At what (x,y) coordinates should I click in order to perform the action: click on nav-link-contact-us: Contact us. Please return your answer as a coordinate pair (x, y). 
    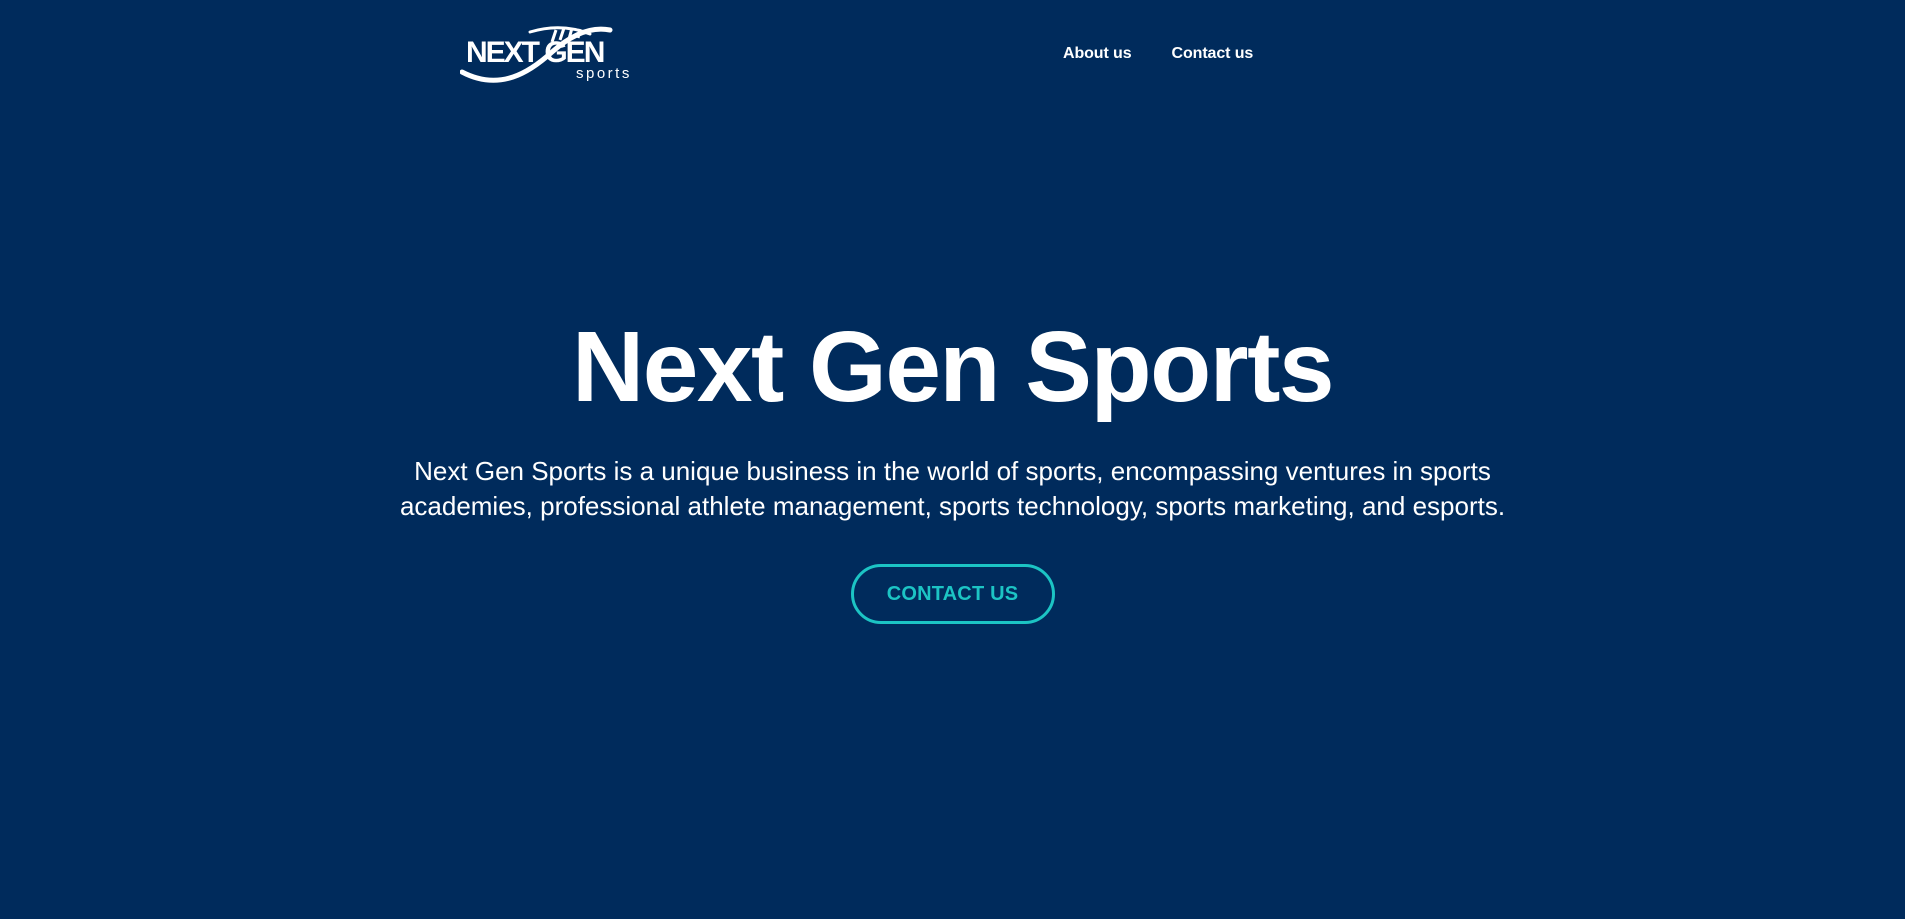
    Looking at the image, I should click on (1213, 54).